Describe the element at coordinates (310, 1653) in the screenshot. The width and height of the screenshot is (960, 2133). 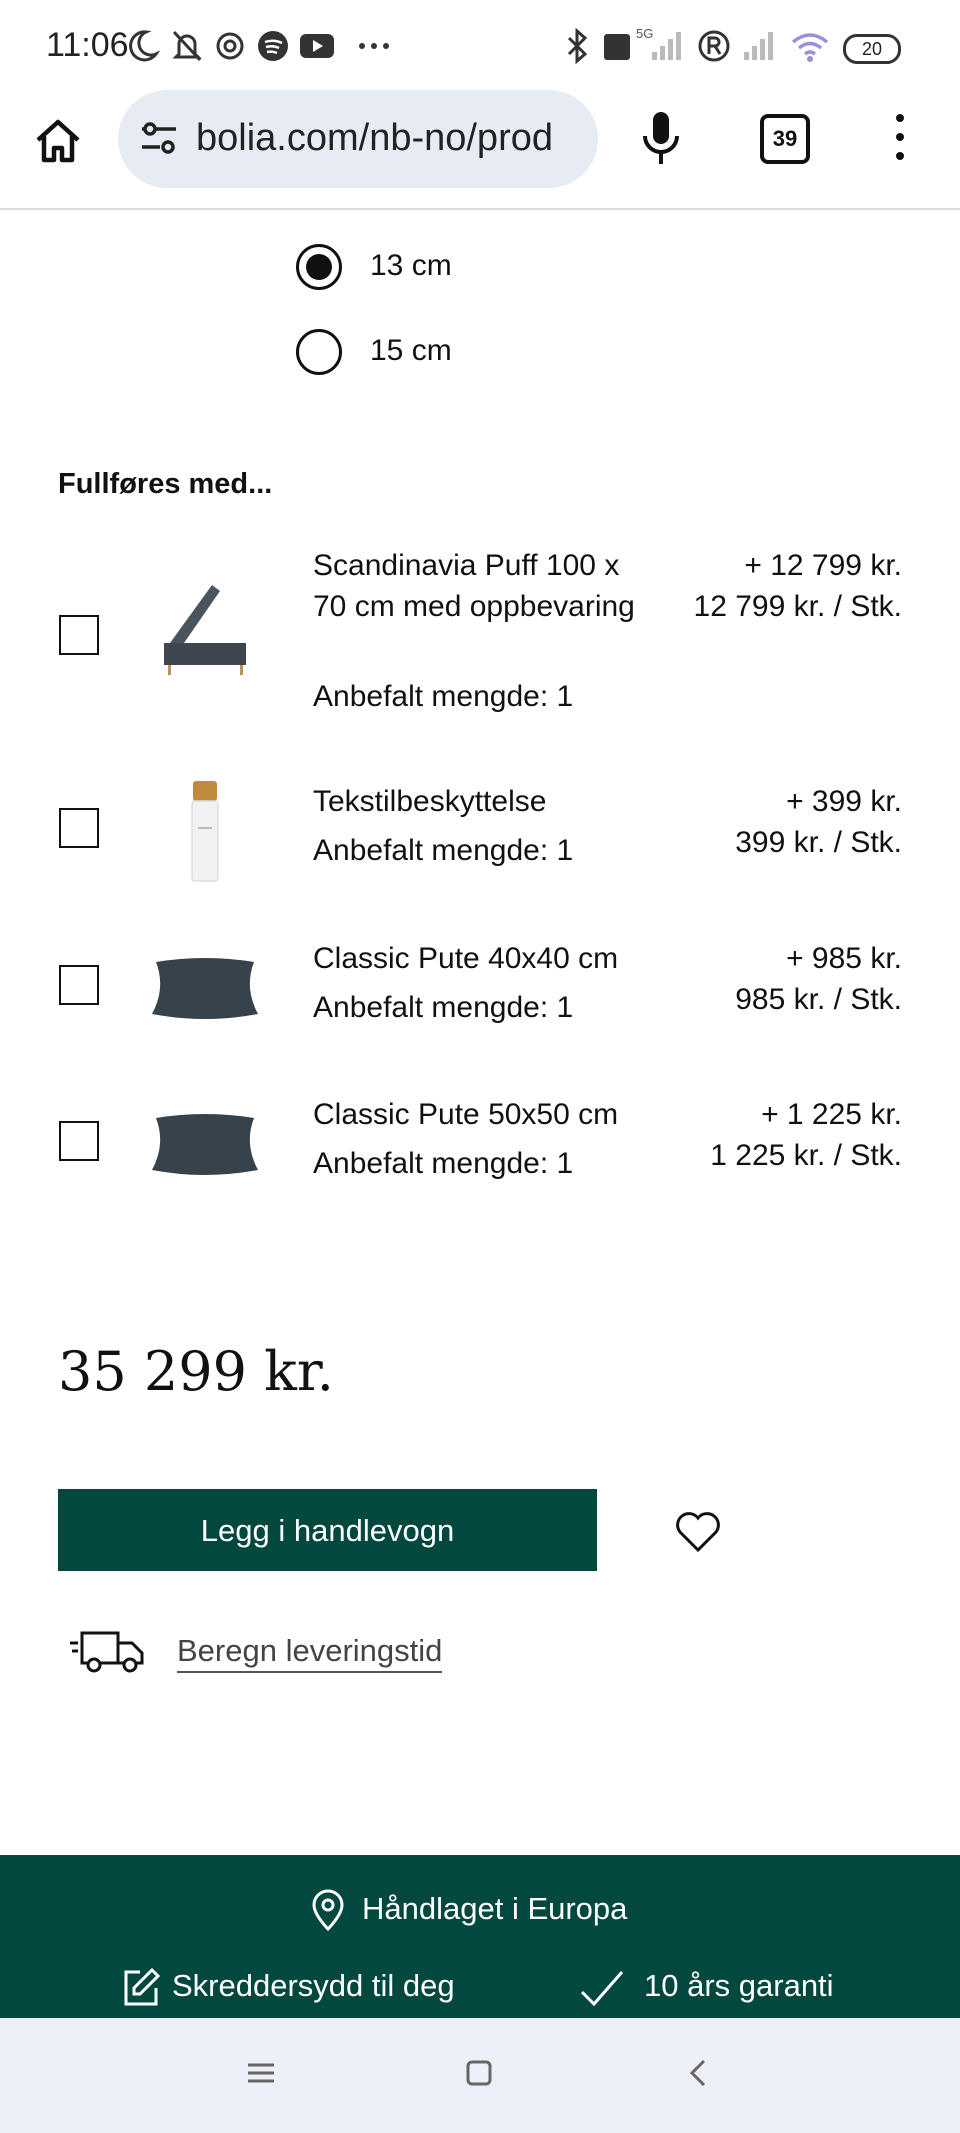
I see `calculate-delivery-link: Beregn leveringstid` at that location.